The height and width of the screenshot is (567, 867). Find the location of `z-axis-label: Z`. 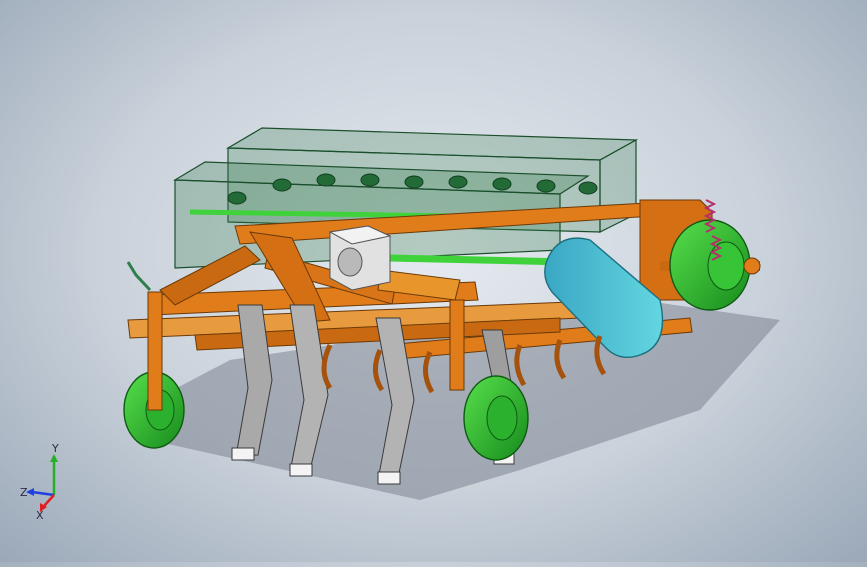

z-axis-label: Z is located at coordinates (24, 492).